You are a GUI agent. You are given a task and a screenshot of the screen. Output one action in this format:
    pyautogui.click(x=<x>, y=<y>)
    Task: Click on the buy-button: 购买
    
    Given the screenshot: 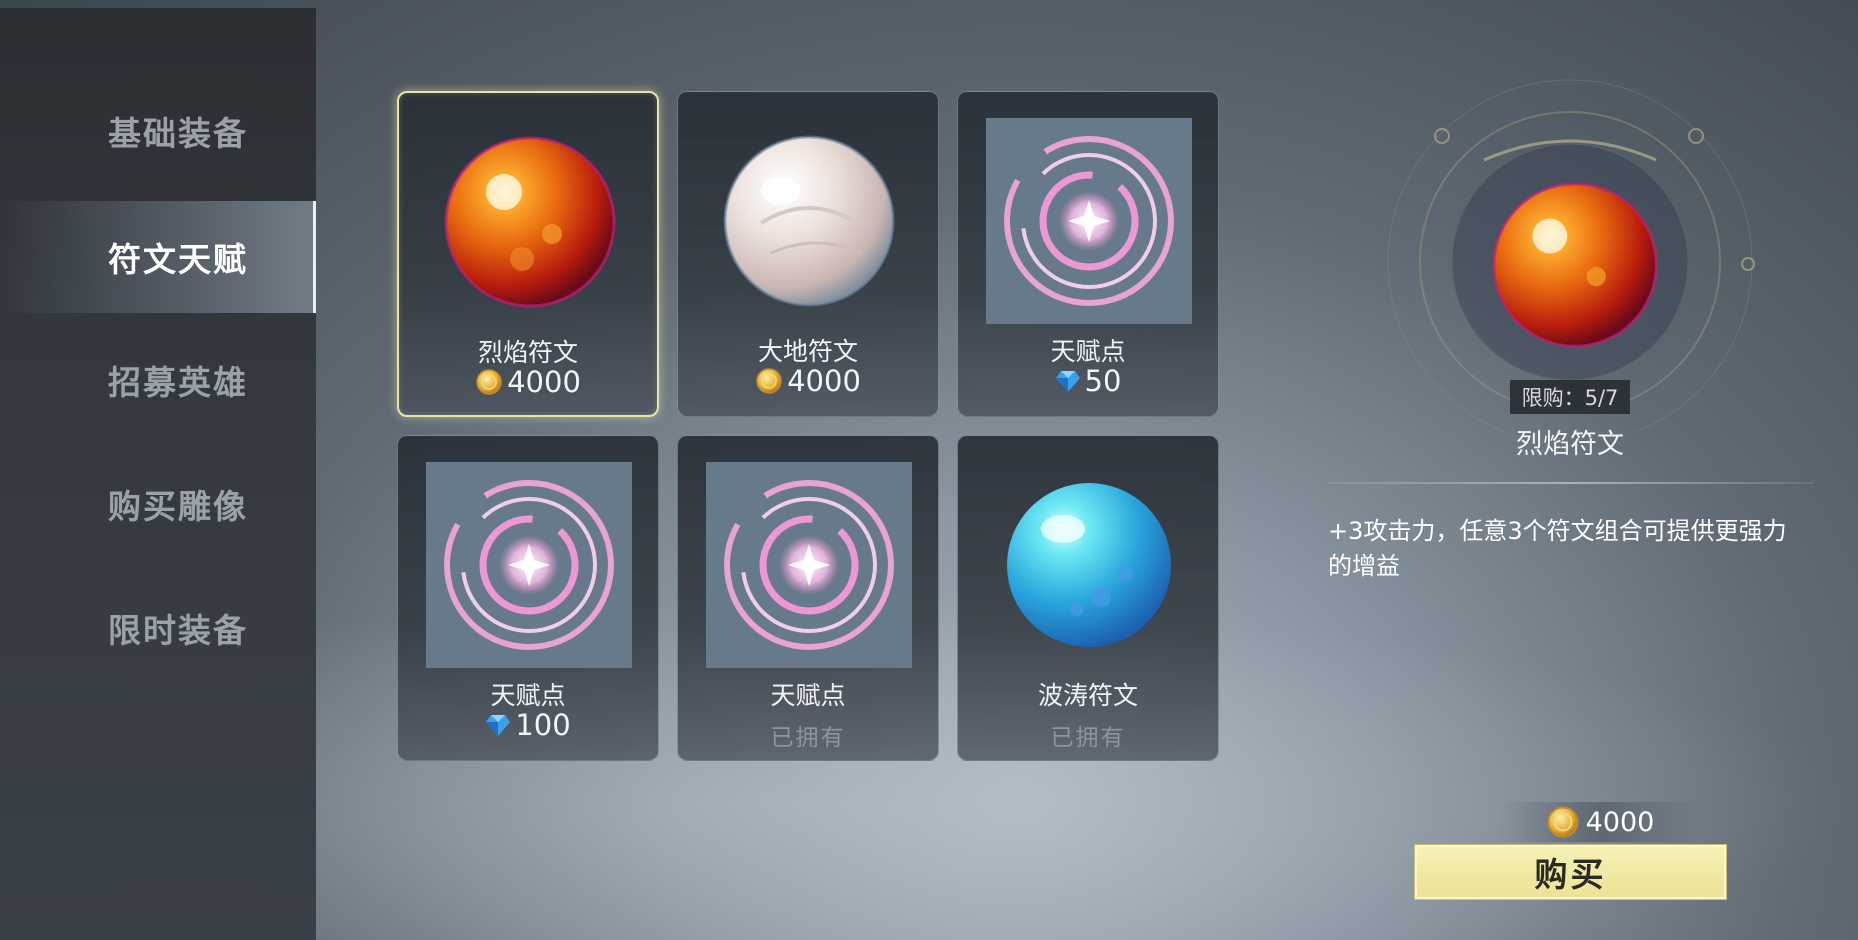 What is the action you would take?
    pyautogui.click(x=1570, y=872)
    